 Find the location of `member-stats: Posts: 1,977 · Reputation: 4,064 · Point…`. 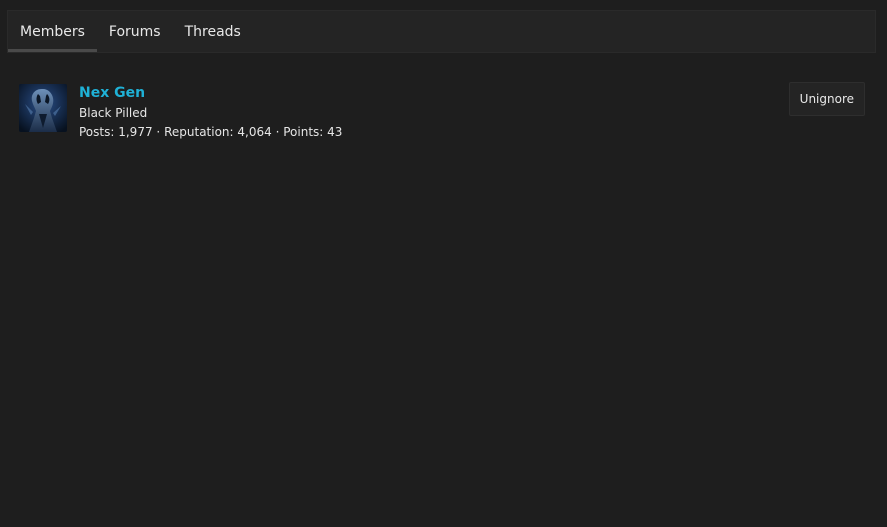

member-stats: Posts: 1,977 · Reputation: 4,064 · Point… is located at coordinates (210, 132).